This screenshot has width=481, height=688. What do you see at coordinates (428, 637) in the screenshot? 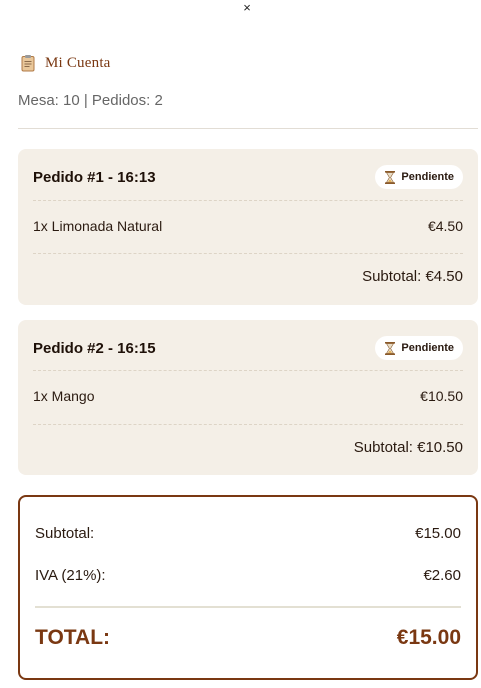
I see `total-value: €15.00` at bounding box center [428, 637].